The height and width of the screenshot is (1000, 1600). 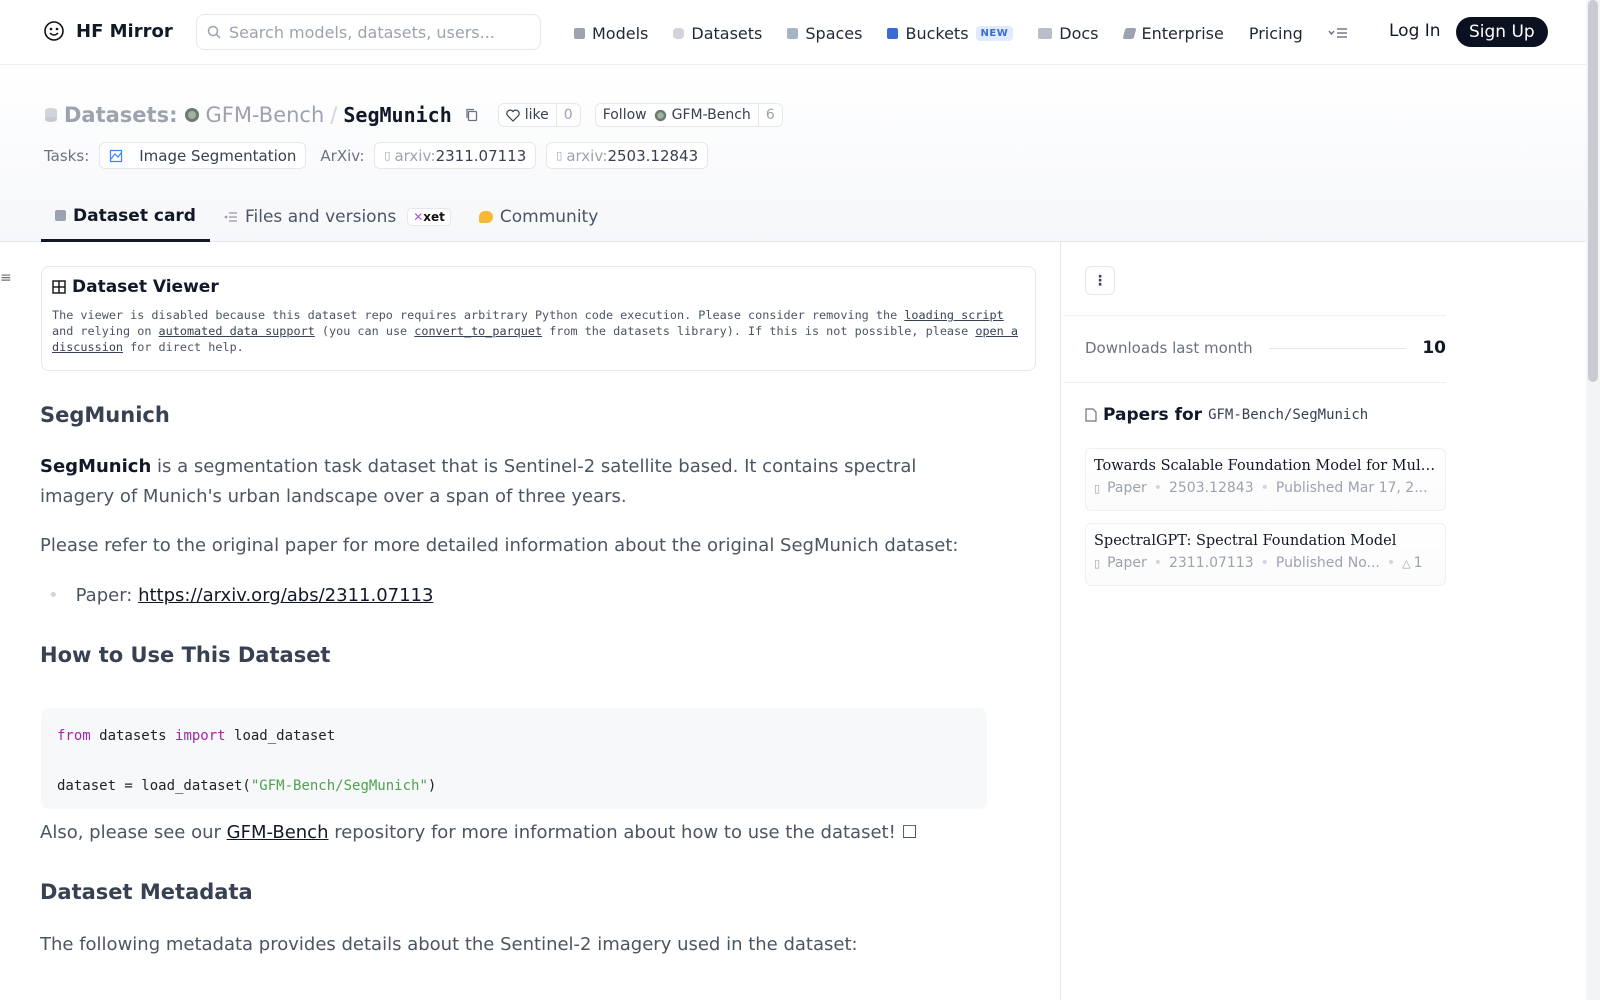 I want to click on follow-button: Follow GFM-Bench 6, so click(x=688, y=115).